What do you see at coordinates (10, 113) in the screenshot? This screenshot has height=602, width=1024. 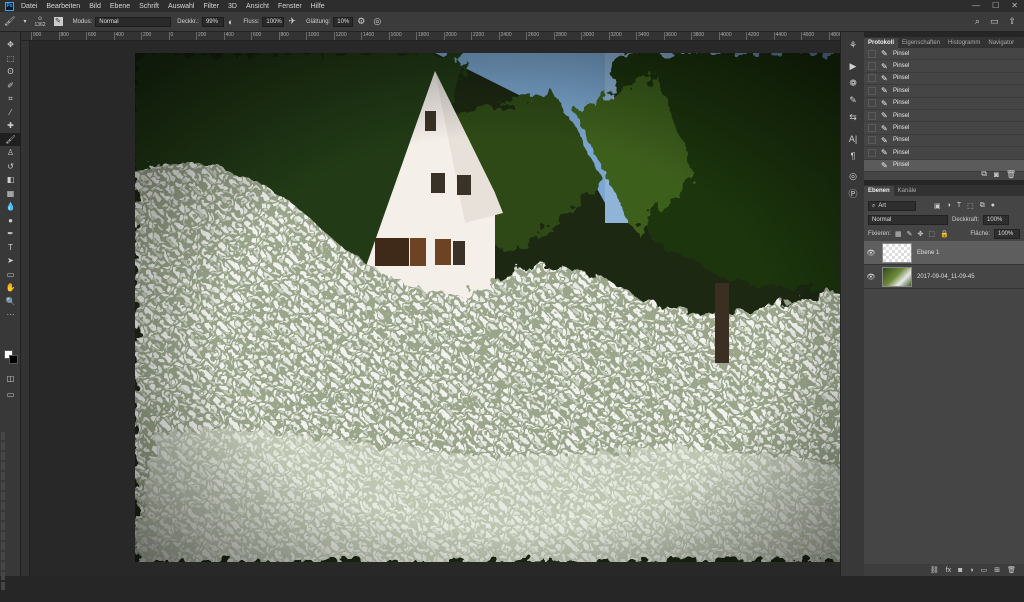 I see `eyedropper-icon: ⁄` at bounding box center [10, 113].